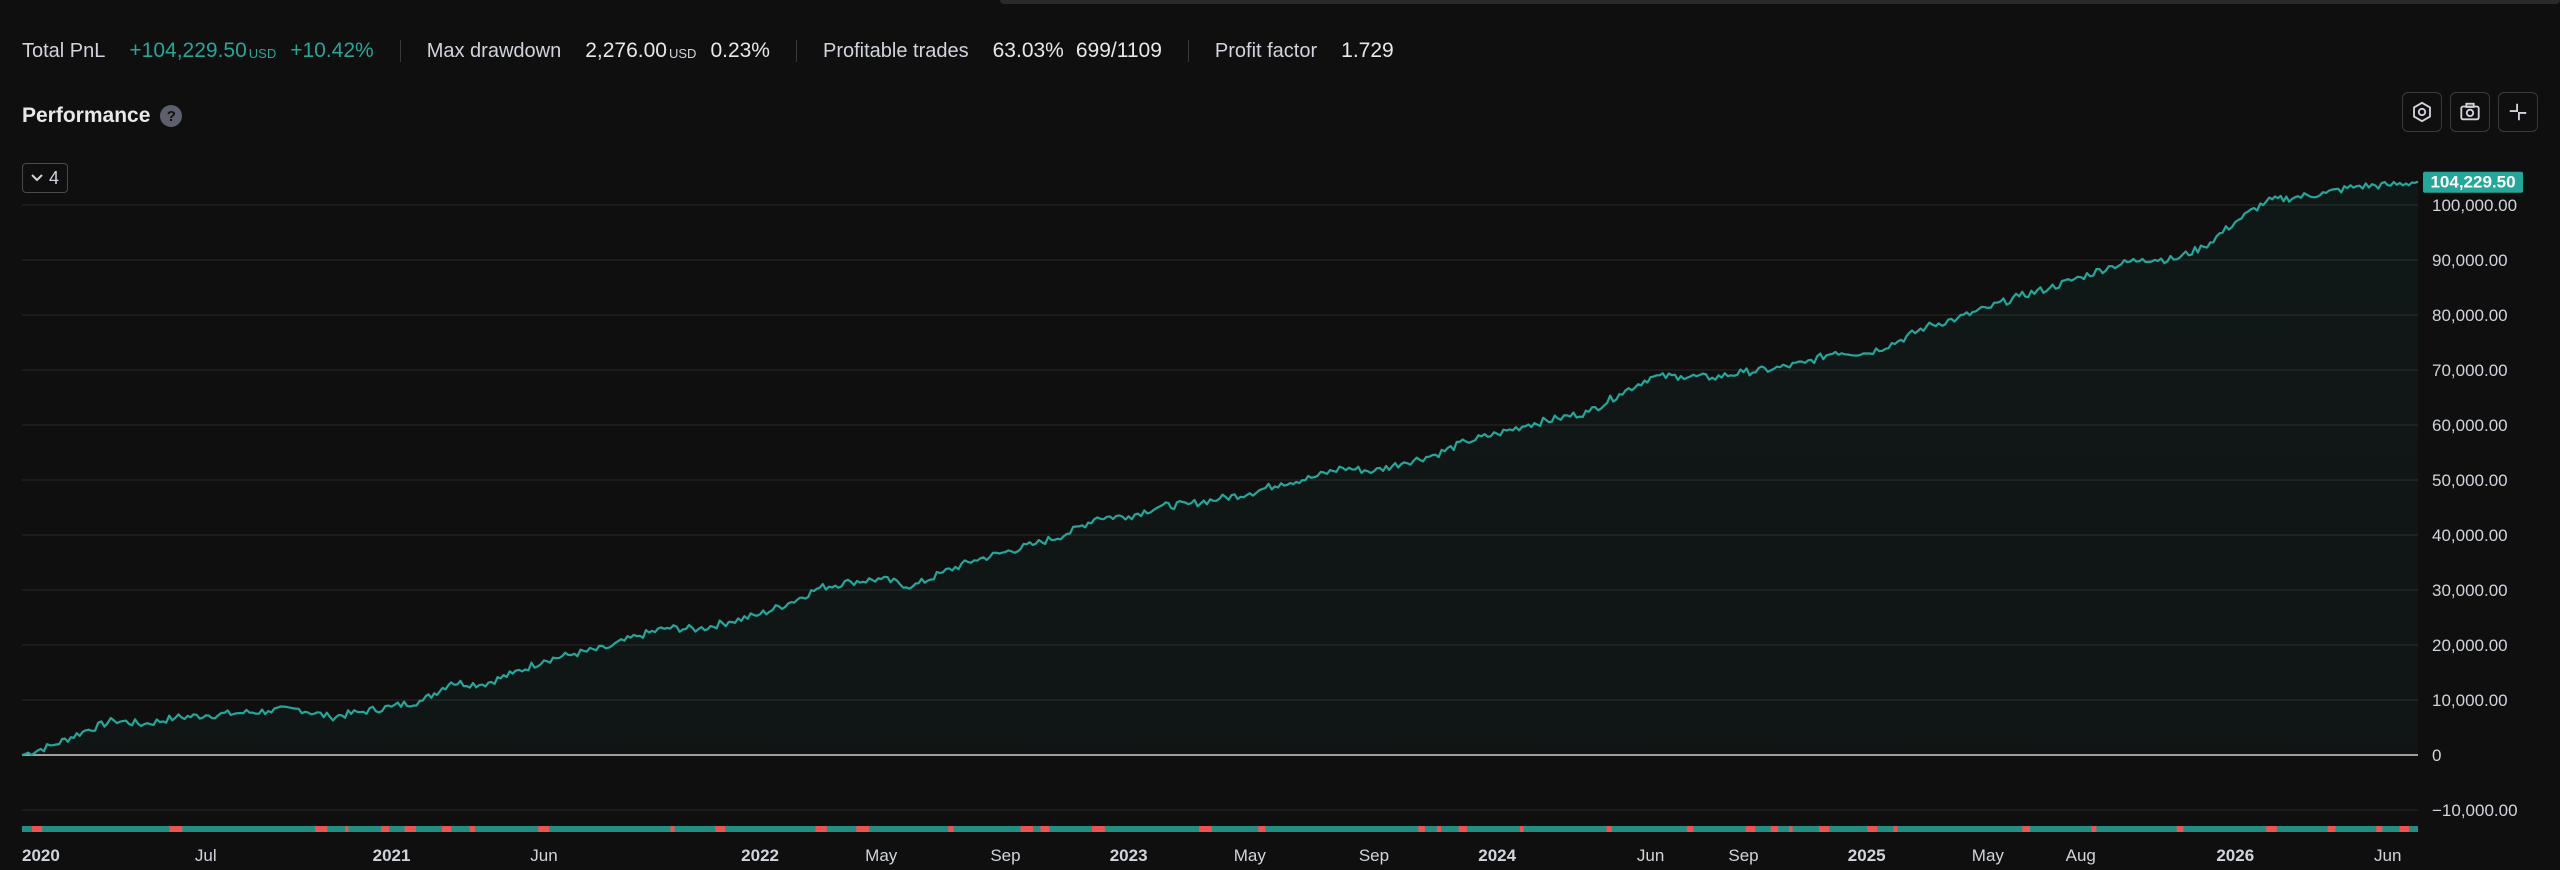  I want to click on last-value-label: 104,229.50, so click(2472, 182).